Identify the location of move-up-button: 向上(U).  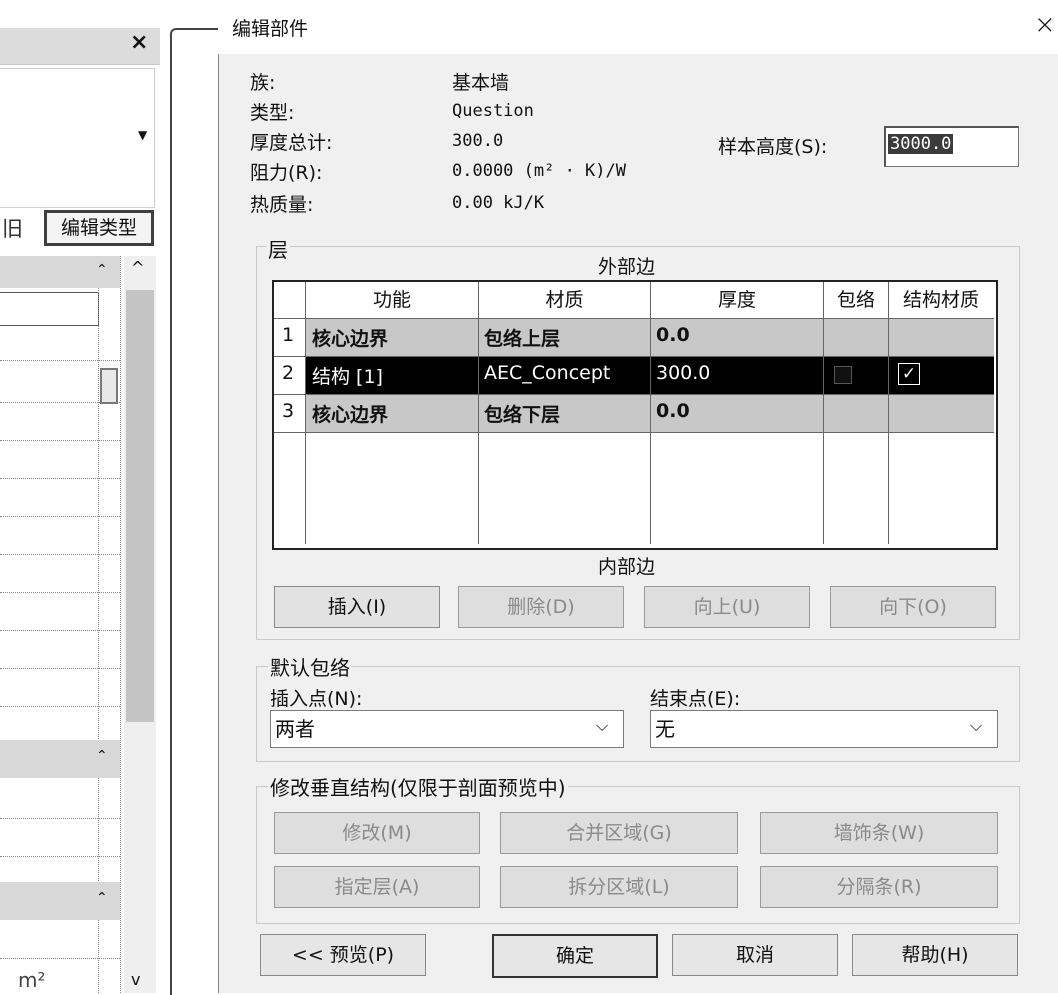
(727, 607).